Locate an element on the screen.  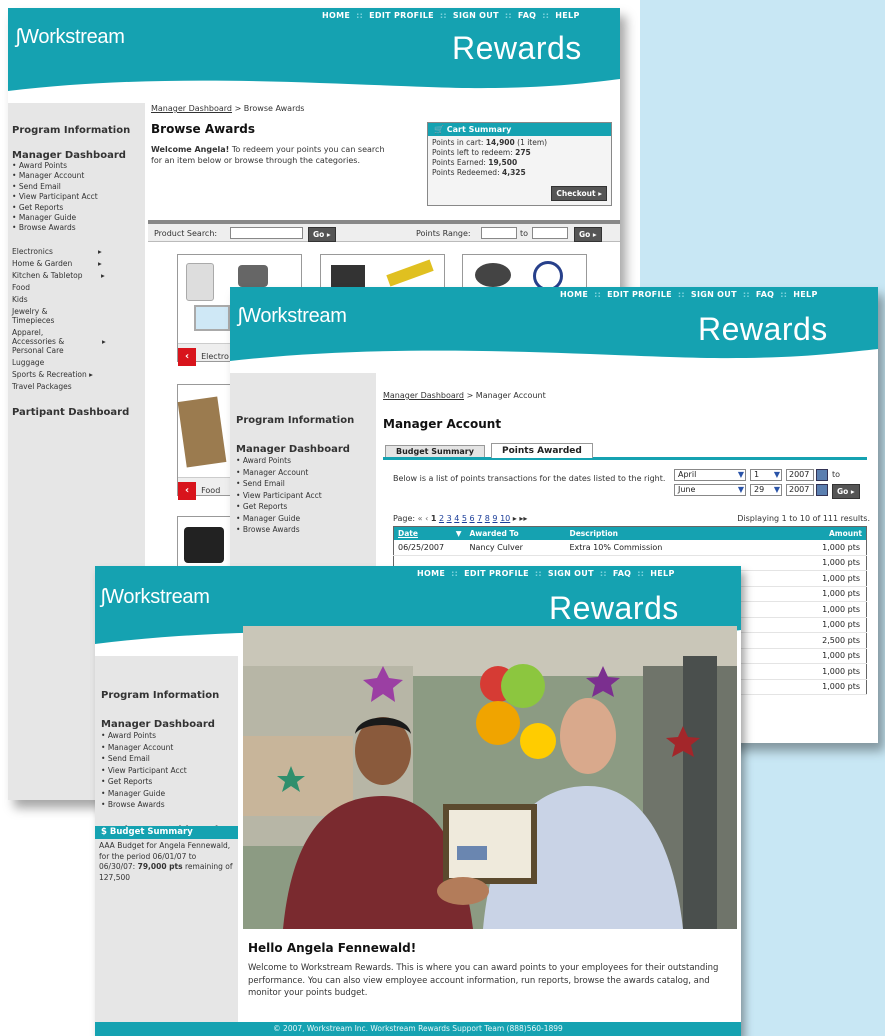
search-input is located at coordinates (266, 233).